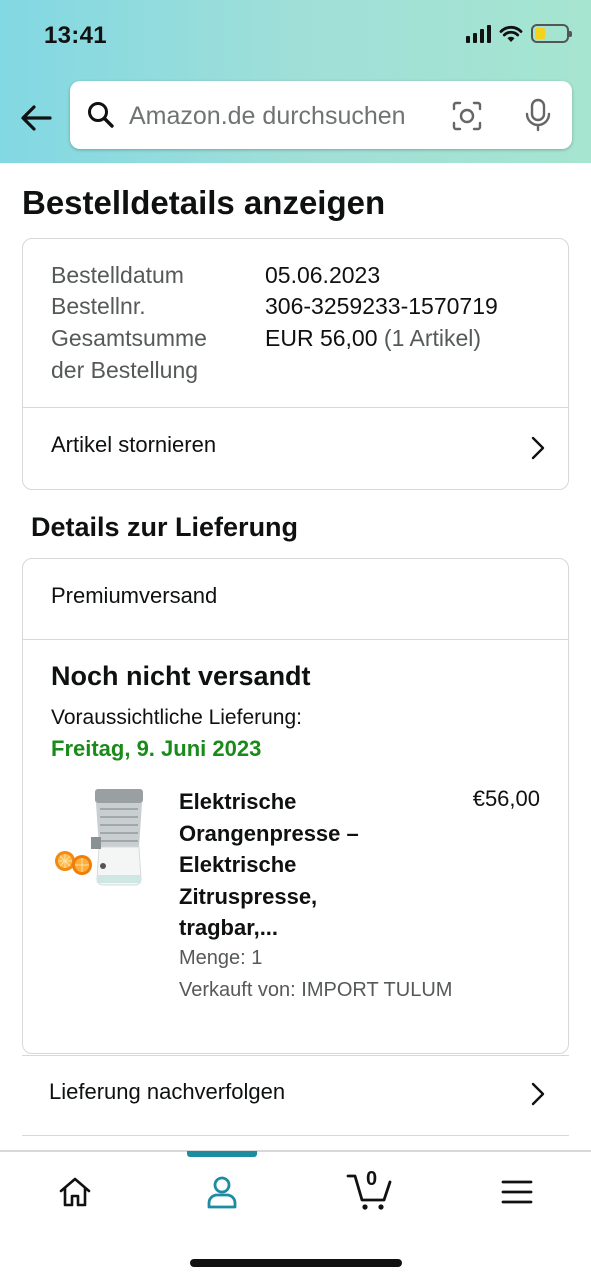  What do you see at coordinates (248, 896) in the screenshot?
I see `product-title-line: Zitruspresse,` at bounding box center [248, 896].